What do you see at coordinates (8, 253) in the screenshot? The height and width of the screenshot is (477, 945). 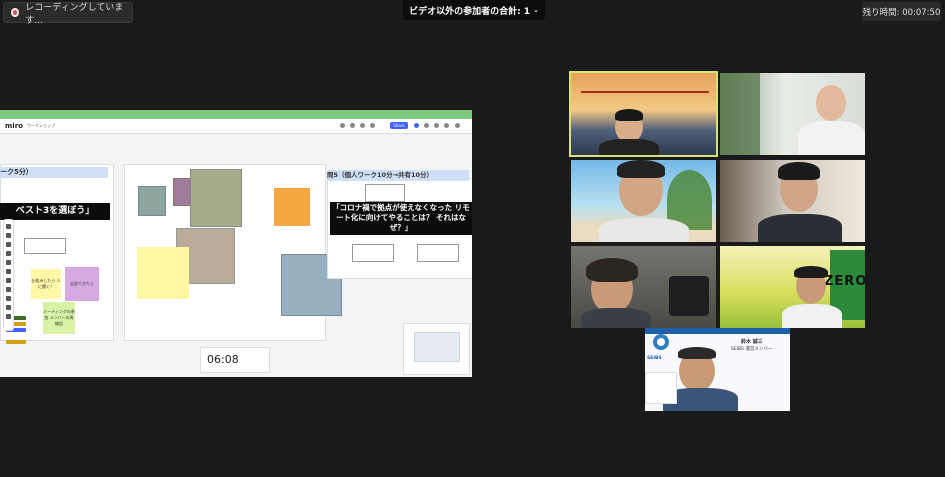 I see `sticky-note-icon` at bounding box center [8, 253].